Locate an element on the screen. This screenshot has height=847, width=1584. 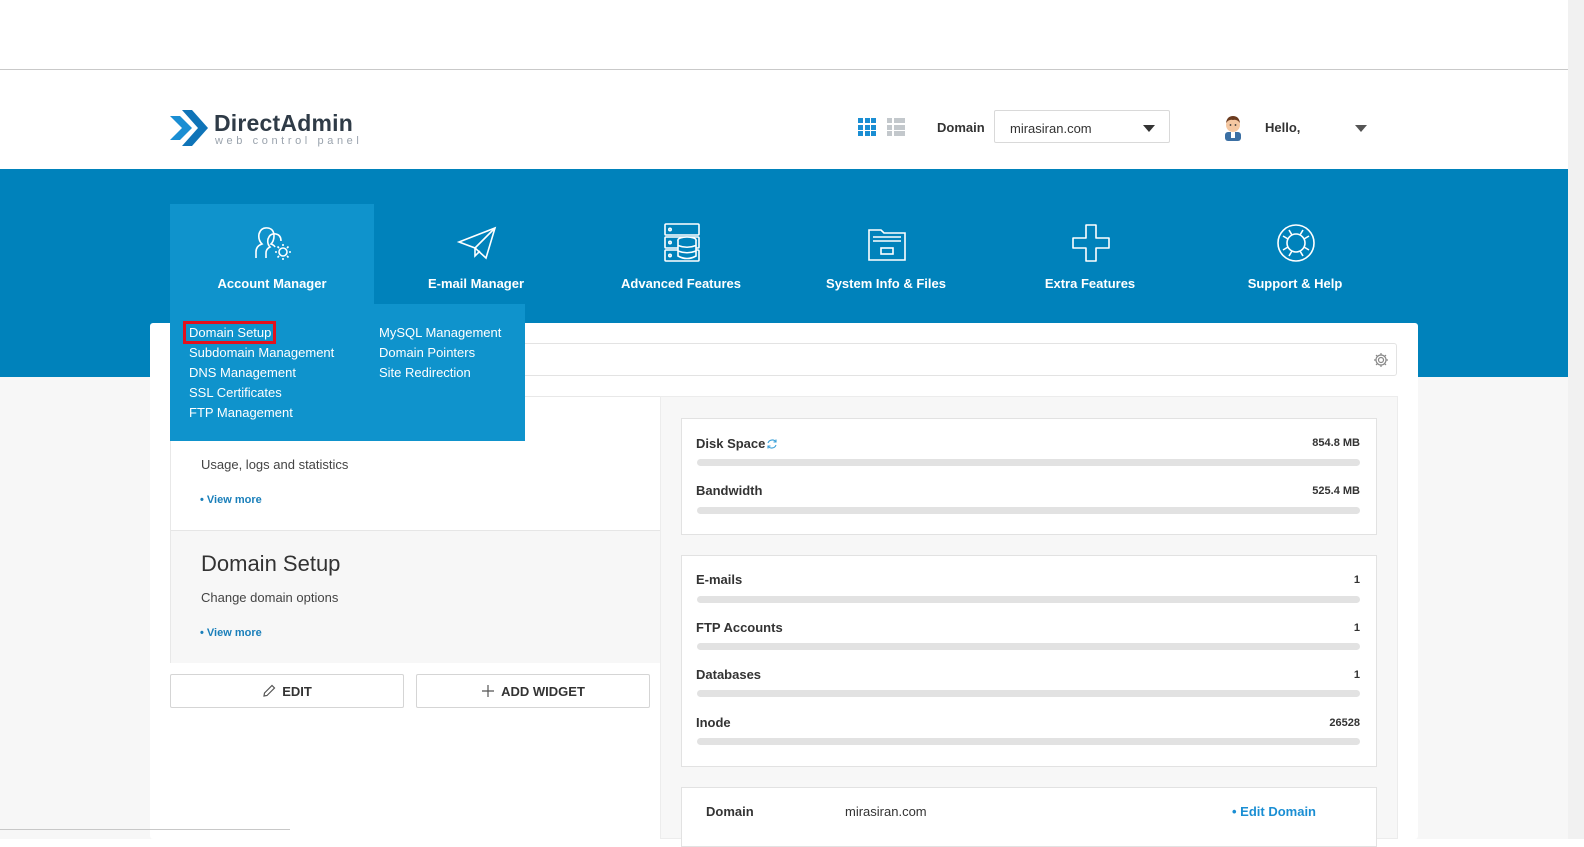
edit-button: EDIT is located at coordinates (287, 691).